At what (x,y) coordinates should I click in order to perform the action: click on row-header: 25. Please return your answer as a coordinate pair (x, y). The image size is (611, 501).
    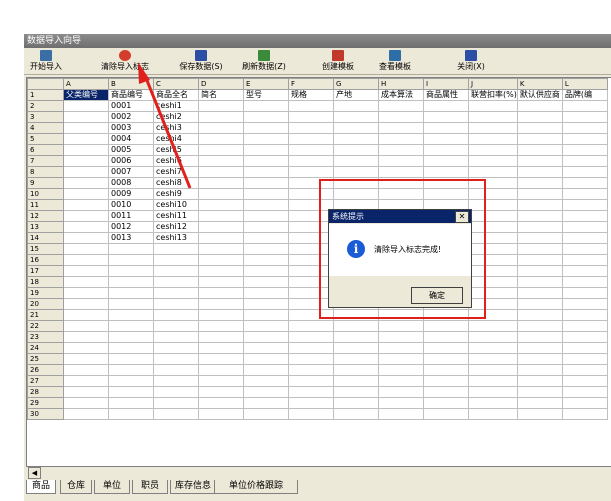
    Looking at the image, I should click on (45, 359).